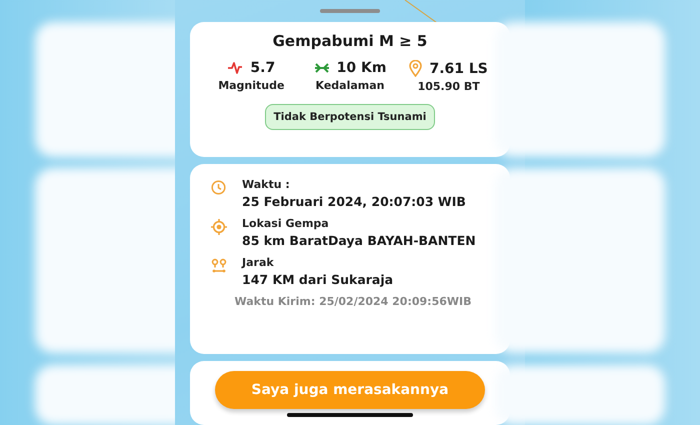 The height and width of the screenshot is (425, 700). I want to click on felt-it-button: Saya juga merasakannya, so click(350, 390).